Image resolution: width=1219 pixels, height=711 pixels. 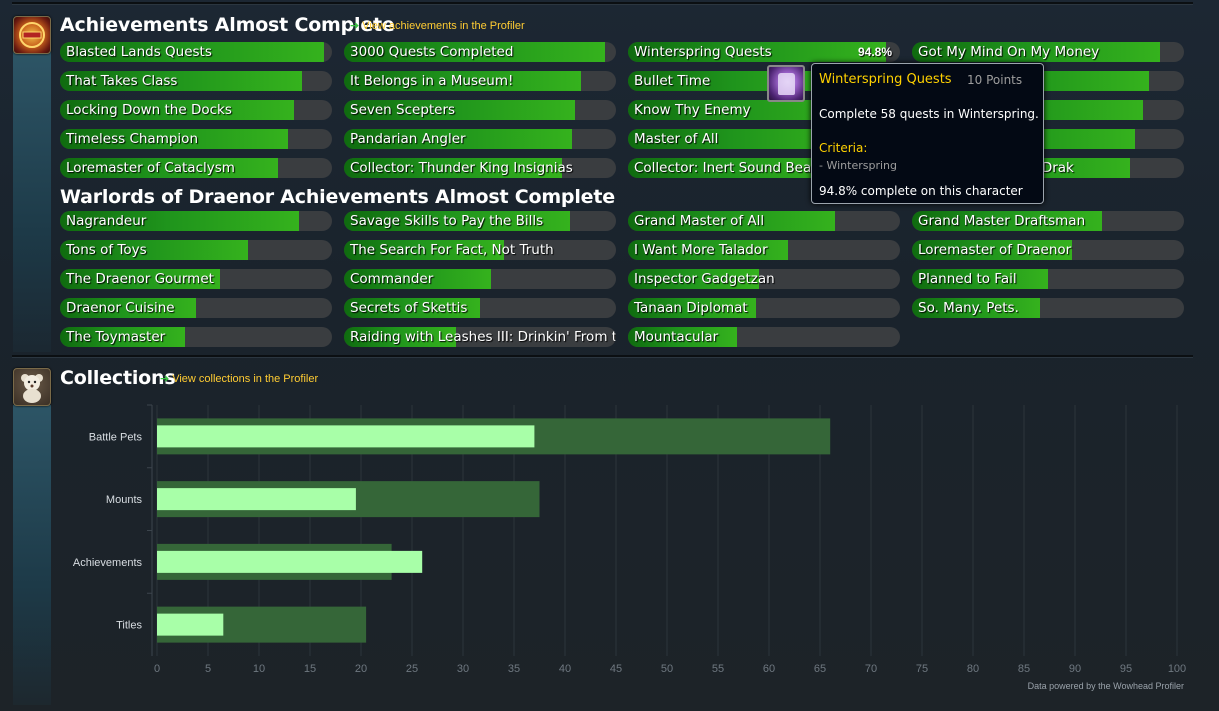 I want to click on view-achievements-link: ➔ View achievements in the Profiler, so click(x=437, y=25).